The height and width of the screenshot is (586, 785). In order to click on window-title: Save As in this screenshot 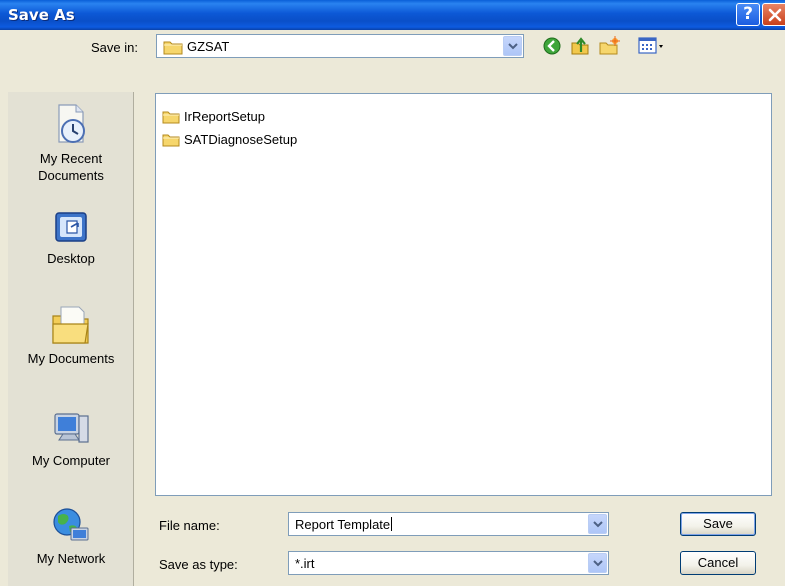, I will do `click(41, 15)`.